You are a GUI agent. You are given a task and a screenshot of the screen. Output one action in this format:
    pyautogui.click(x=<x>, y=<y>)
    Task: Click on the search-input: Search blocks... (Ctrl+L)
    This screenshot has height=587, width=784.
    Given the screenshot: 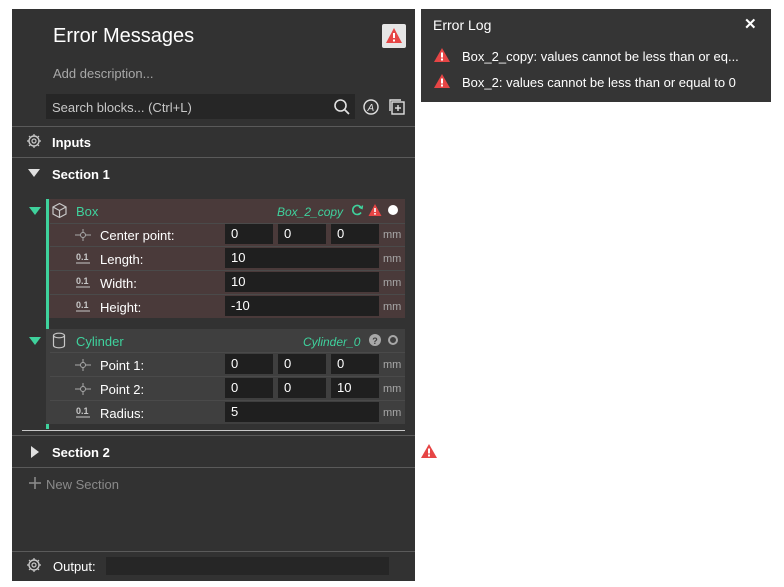 What is the action you would take?
    pyautogui.click(x=200, y=106)
    